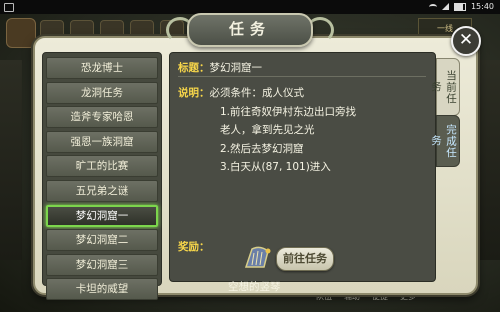 Image resolution: width=500 pixels, height=312 pixels. What do you see at coordinates (194, 68) in the screenshot?
I see `title-label: 标题：` at bounding box center [194, 68].